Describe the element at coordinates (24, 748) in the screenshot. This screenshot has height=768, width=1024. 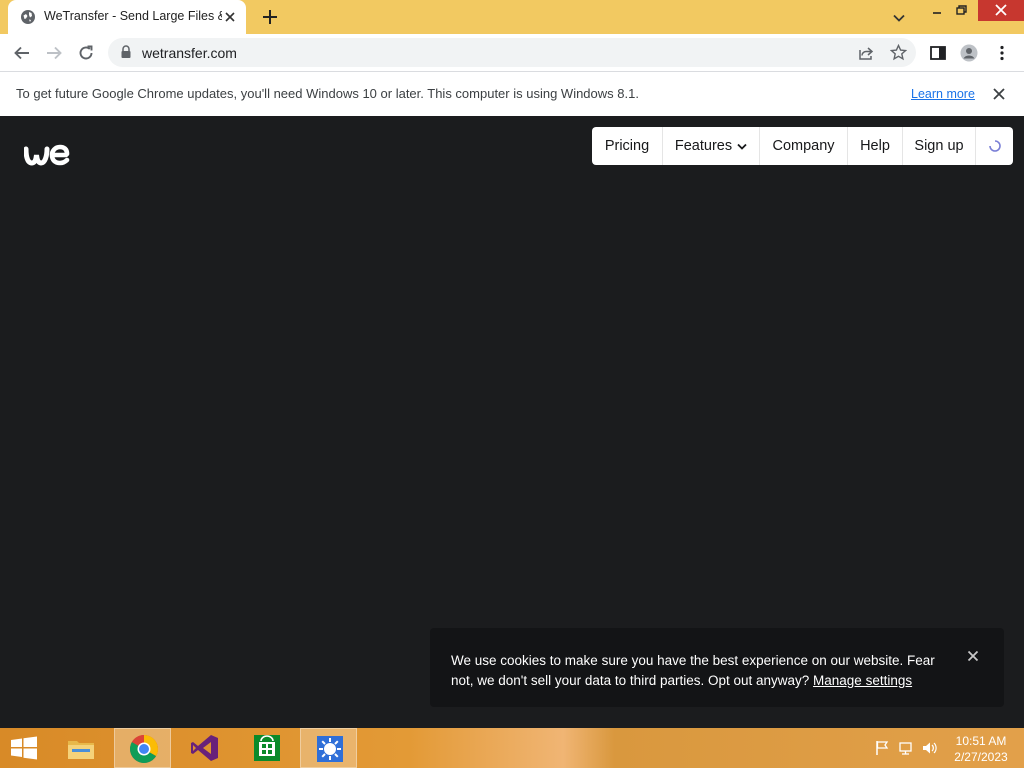
I see `windows-start-icon` at that location.